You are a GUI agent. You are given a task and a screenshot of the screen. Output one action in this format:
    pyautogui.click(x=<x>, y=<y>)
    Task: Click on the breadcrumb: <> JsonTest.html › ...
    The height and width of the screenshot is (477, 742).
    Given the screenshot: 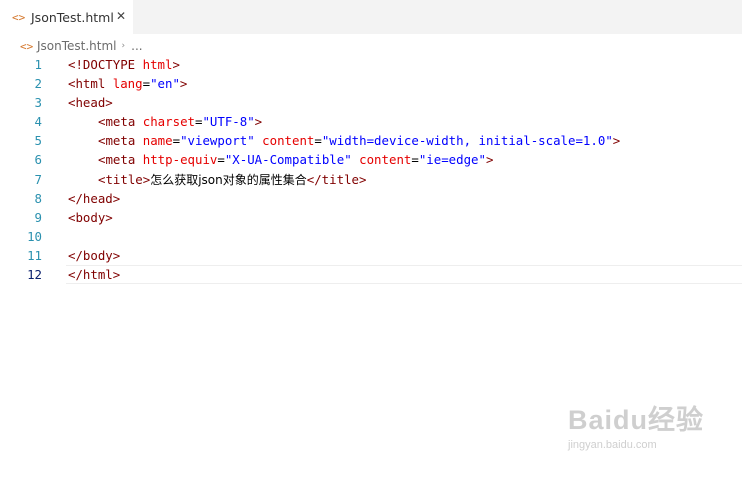 What is the action you would take?
    pyautogui.click(x=71, y=46)
    